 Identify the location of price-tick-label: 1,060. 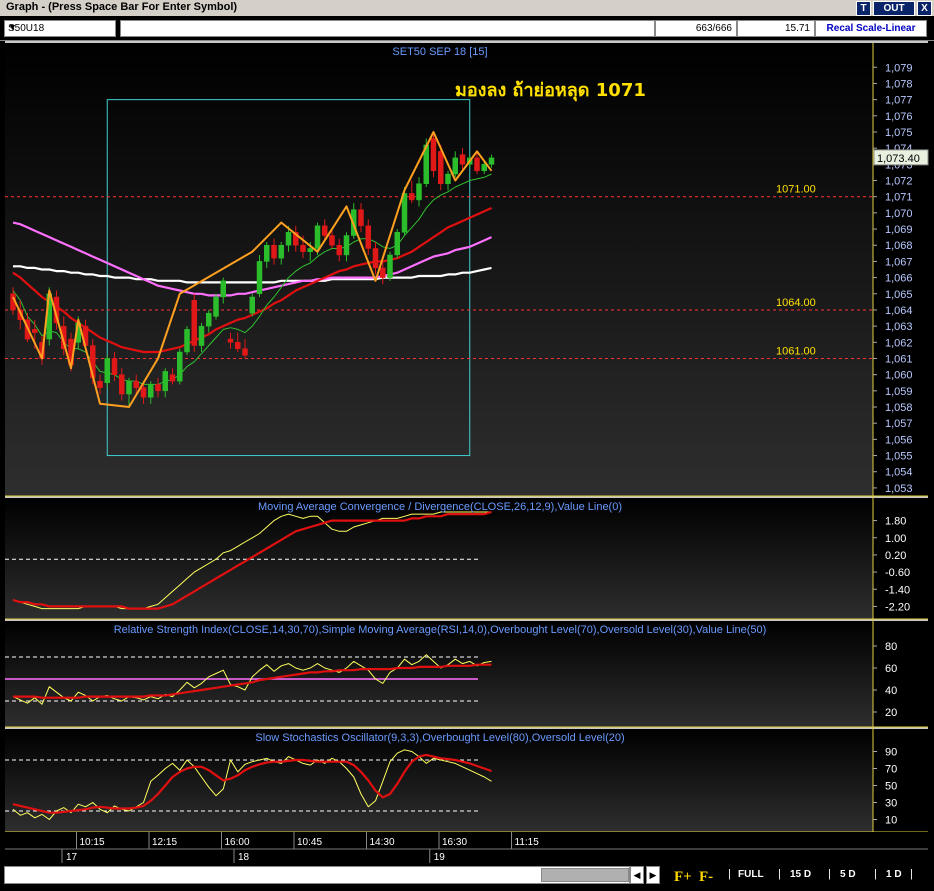
(899, 376).